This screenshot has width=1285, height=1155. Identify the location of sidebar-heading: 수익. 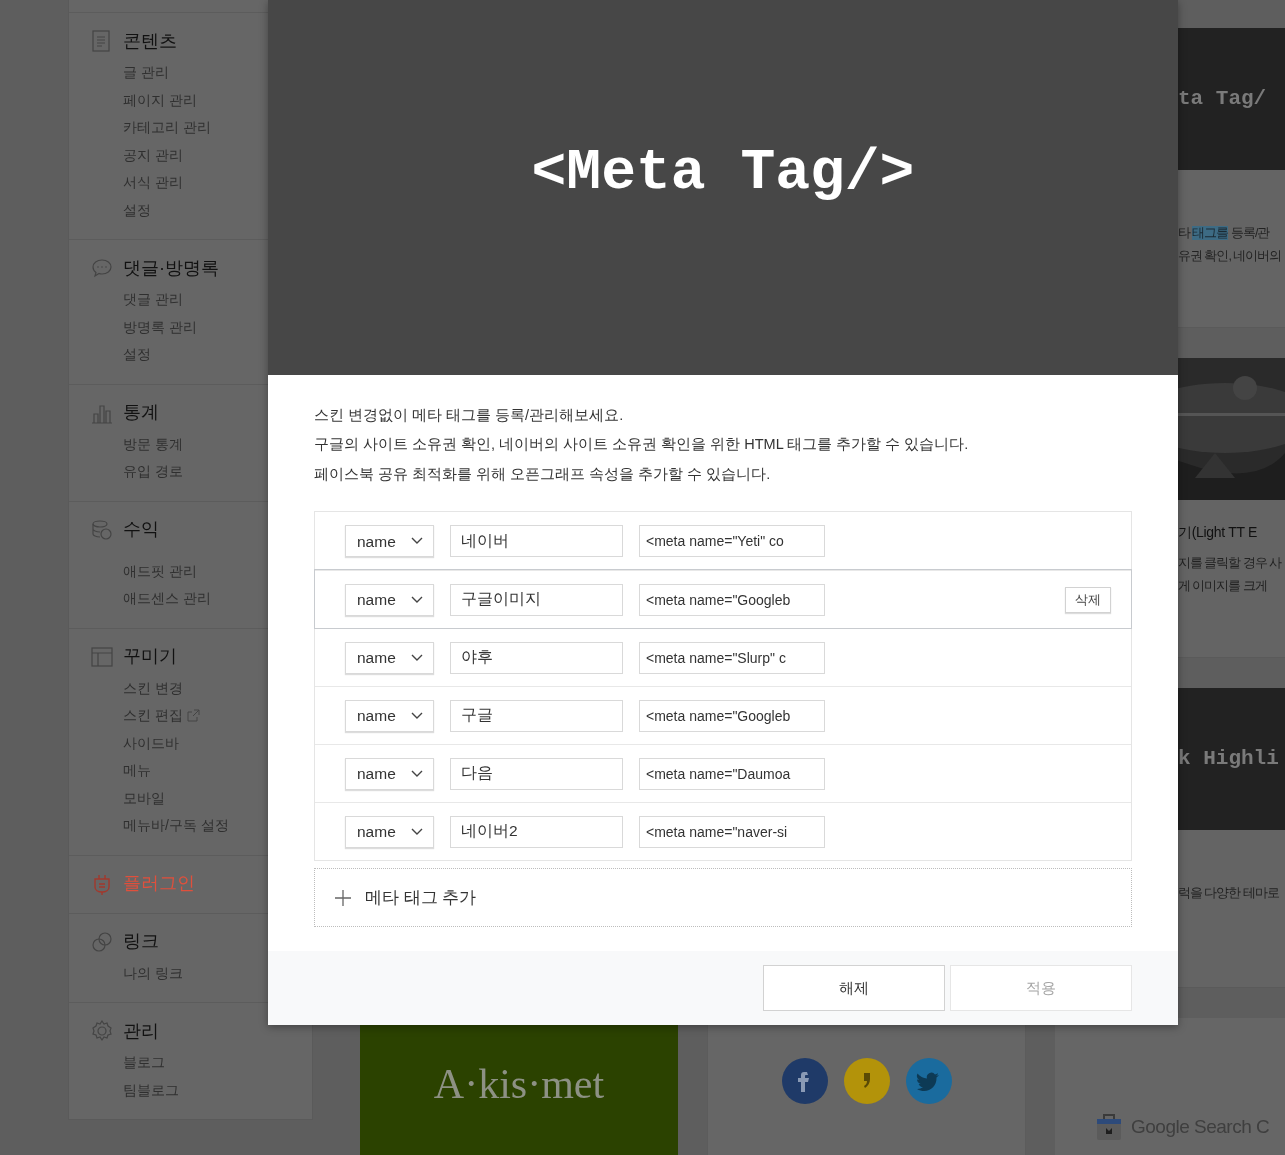
(141, 529).